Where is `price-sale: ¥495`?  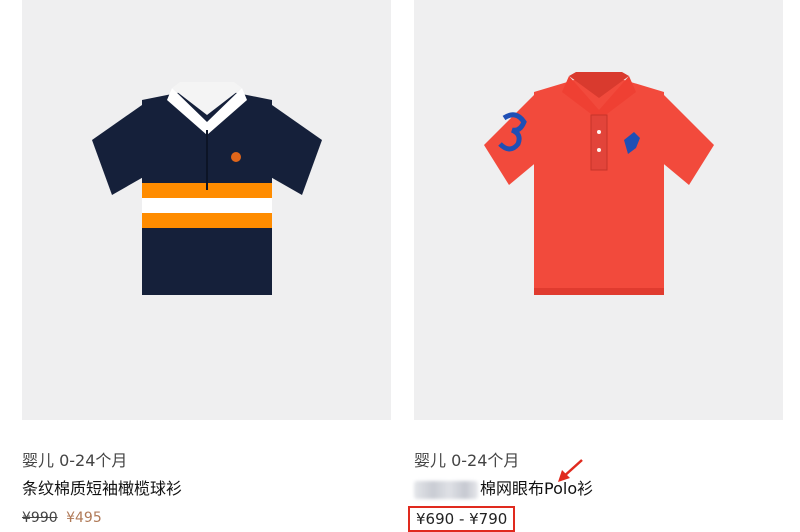
price-sale: ¥495 is located at coordinates (84, 518).